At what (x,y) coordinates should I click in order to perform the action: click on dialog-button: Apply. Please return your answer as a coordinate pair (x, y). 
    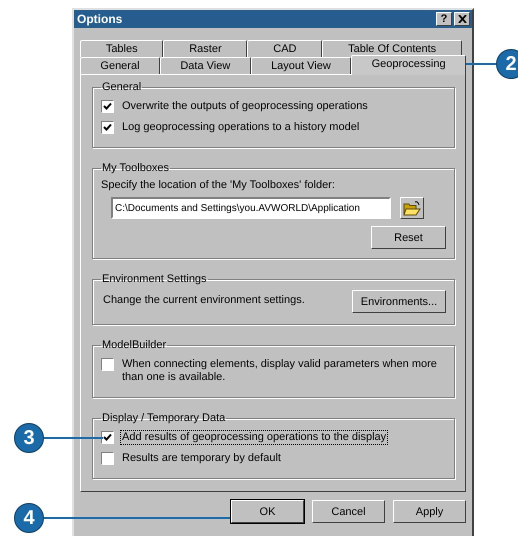
    Looking at the image, I should click on (429, 511).